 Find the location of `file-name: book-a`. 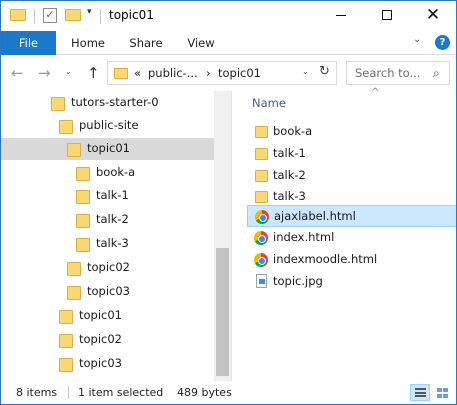

file-name: book-a is located at coordinates (293, 131).